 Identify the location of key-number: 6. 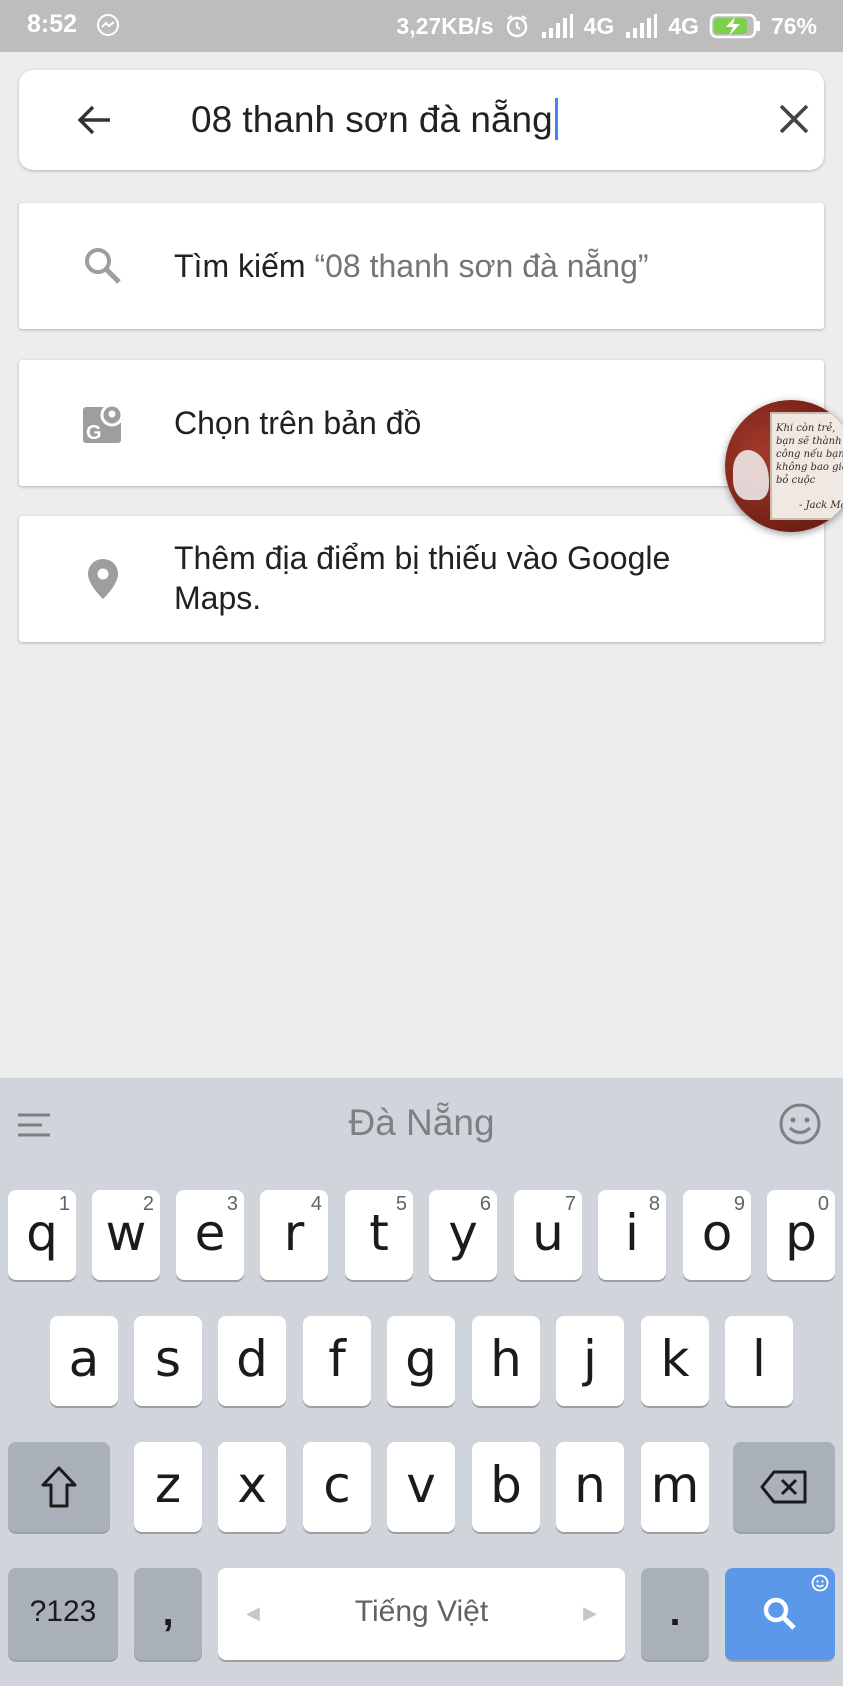
(485, 1204).